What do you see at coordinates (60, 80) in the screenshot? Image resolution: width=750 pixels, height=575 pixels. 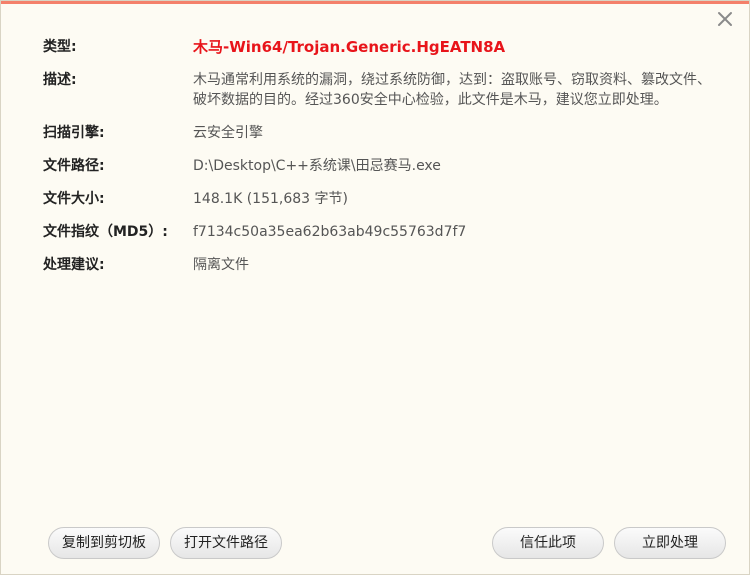 I see `description-label: 描述:` at bounding box center [60, 80].